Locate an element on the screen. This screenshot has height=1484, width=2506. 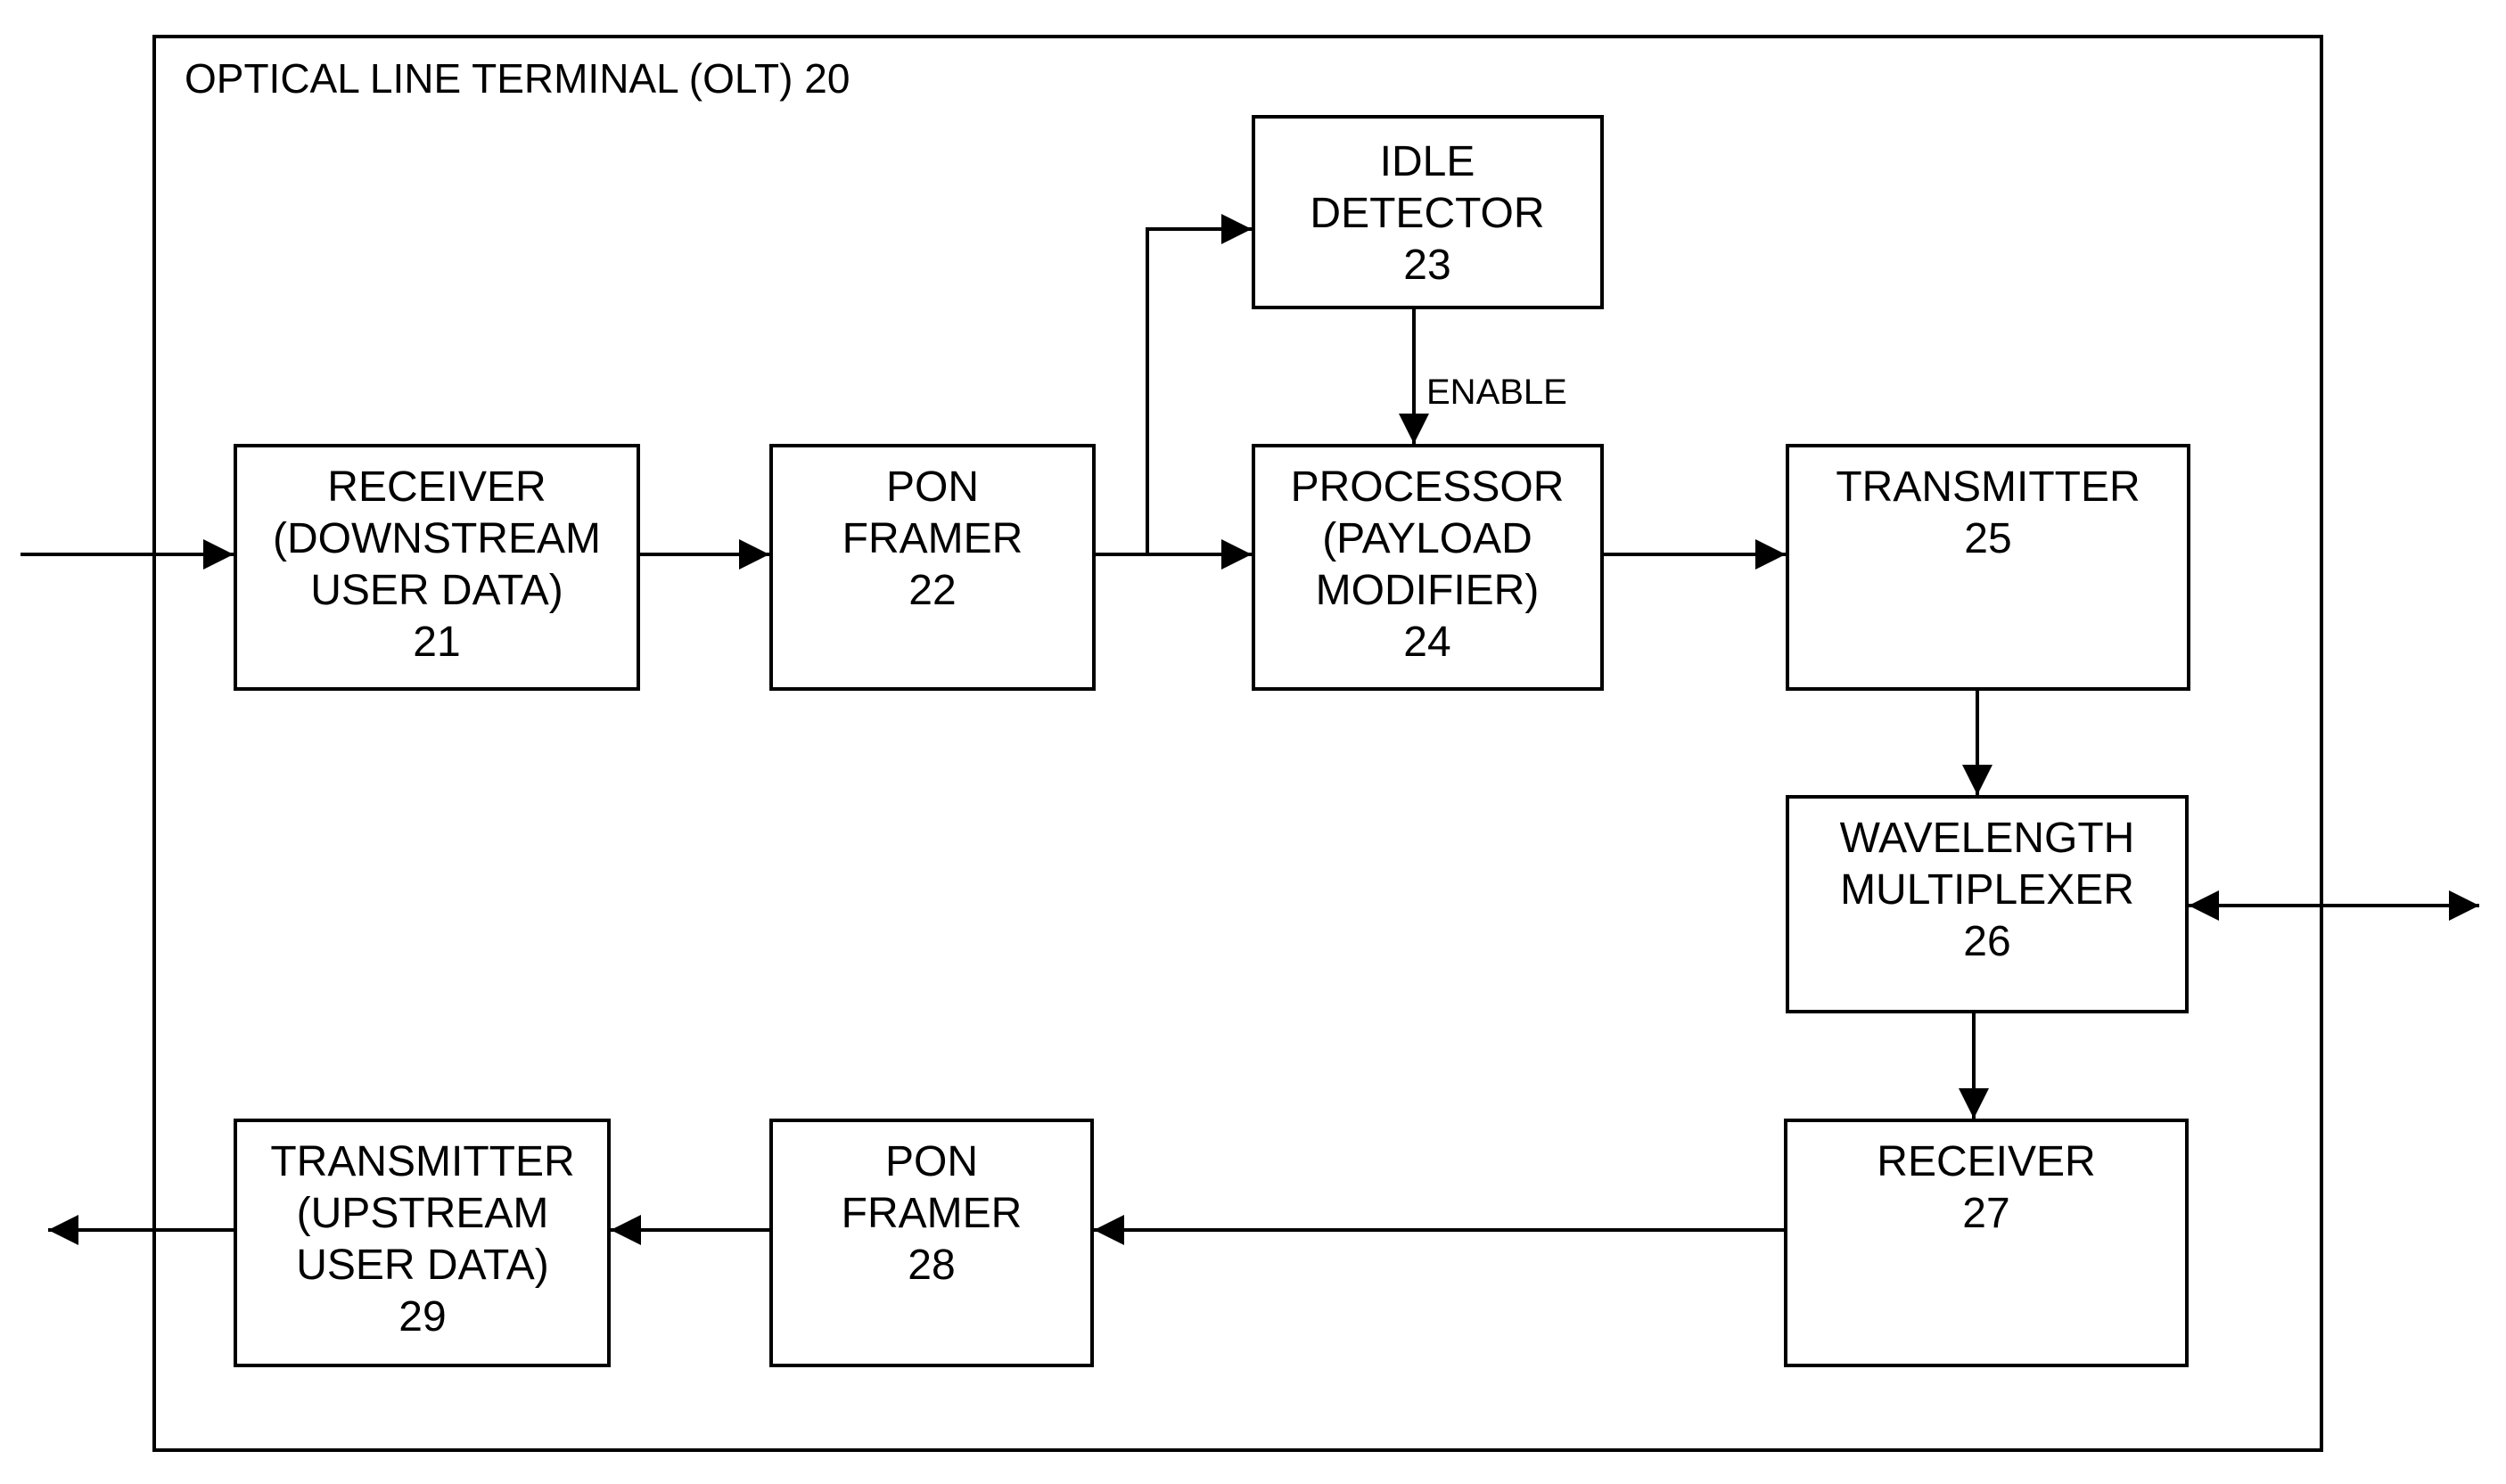
block-transmitter-upstream: TRANSMITTER (UPSTREAM USER DATA) 29 is located at coordinates (422, 1243).